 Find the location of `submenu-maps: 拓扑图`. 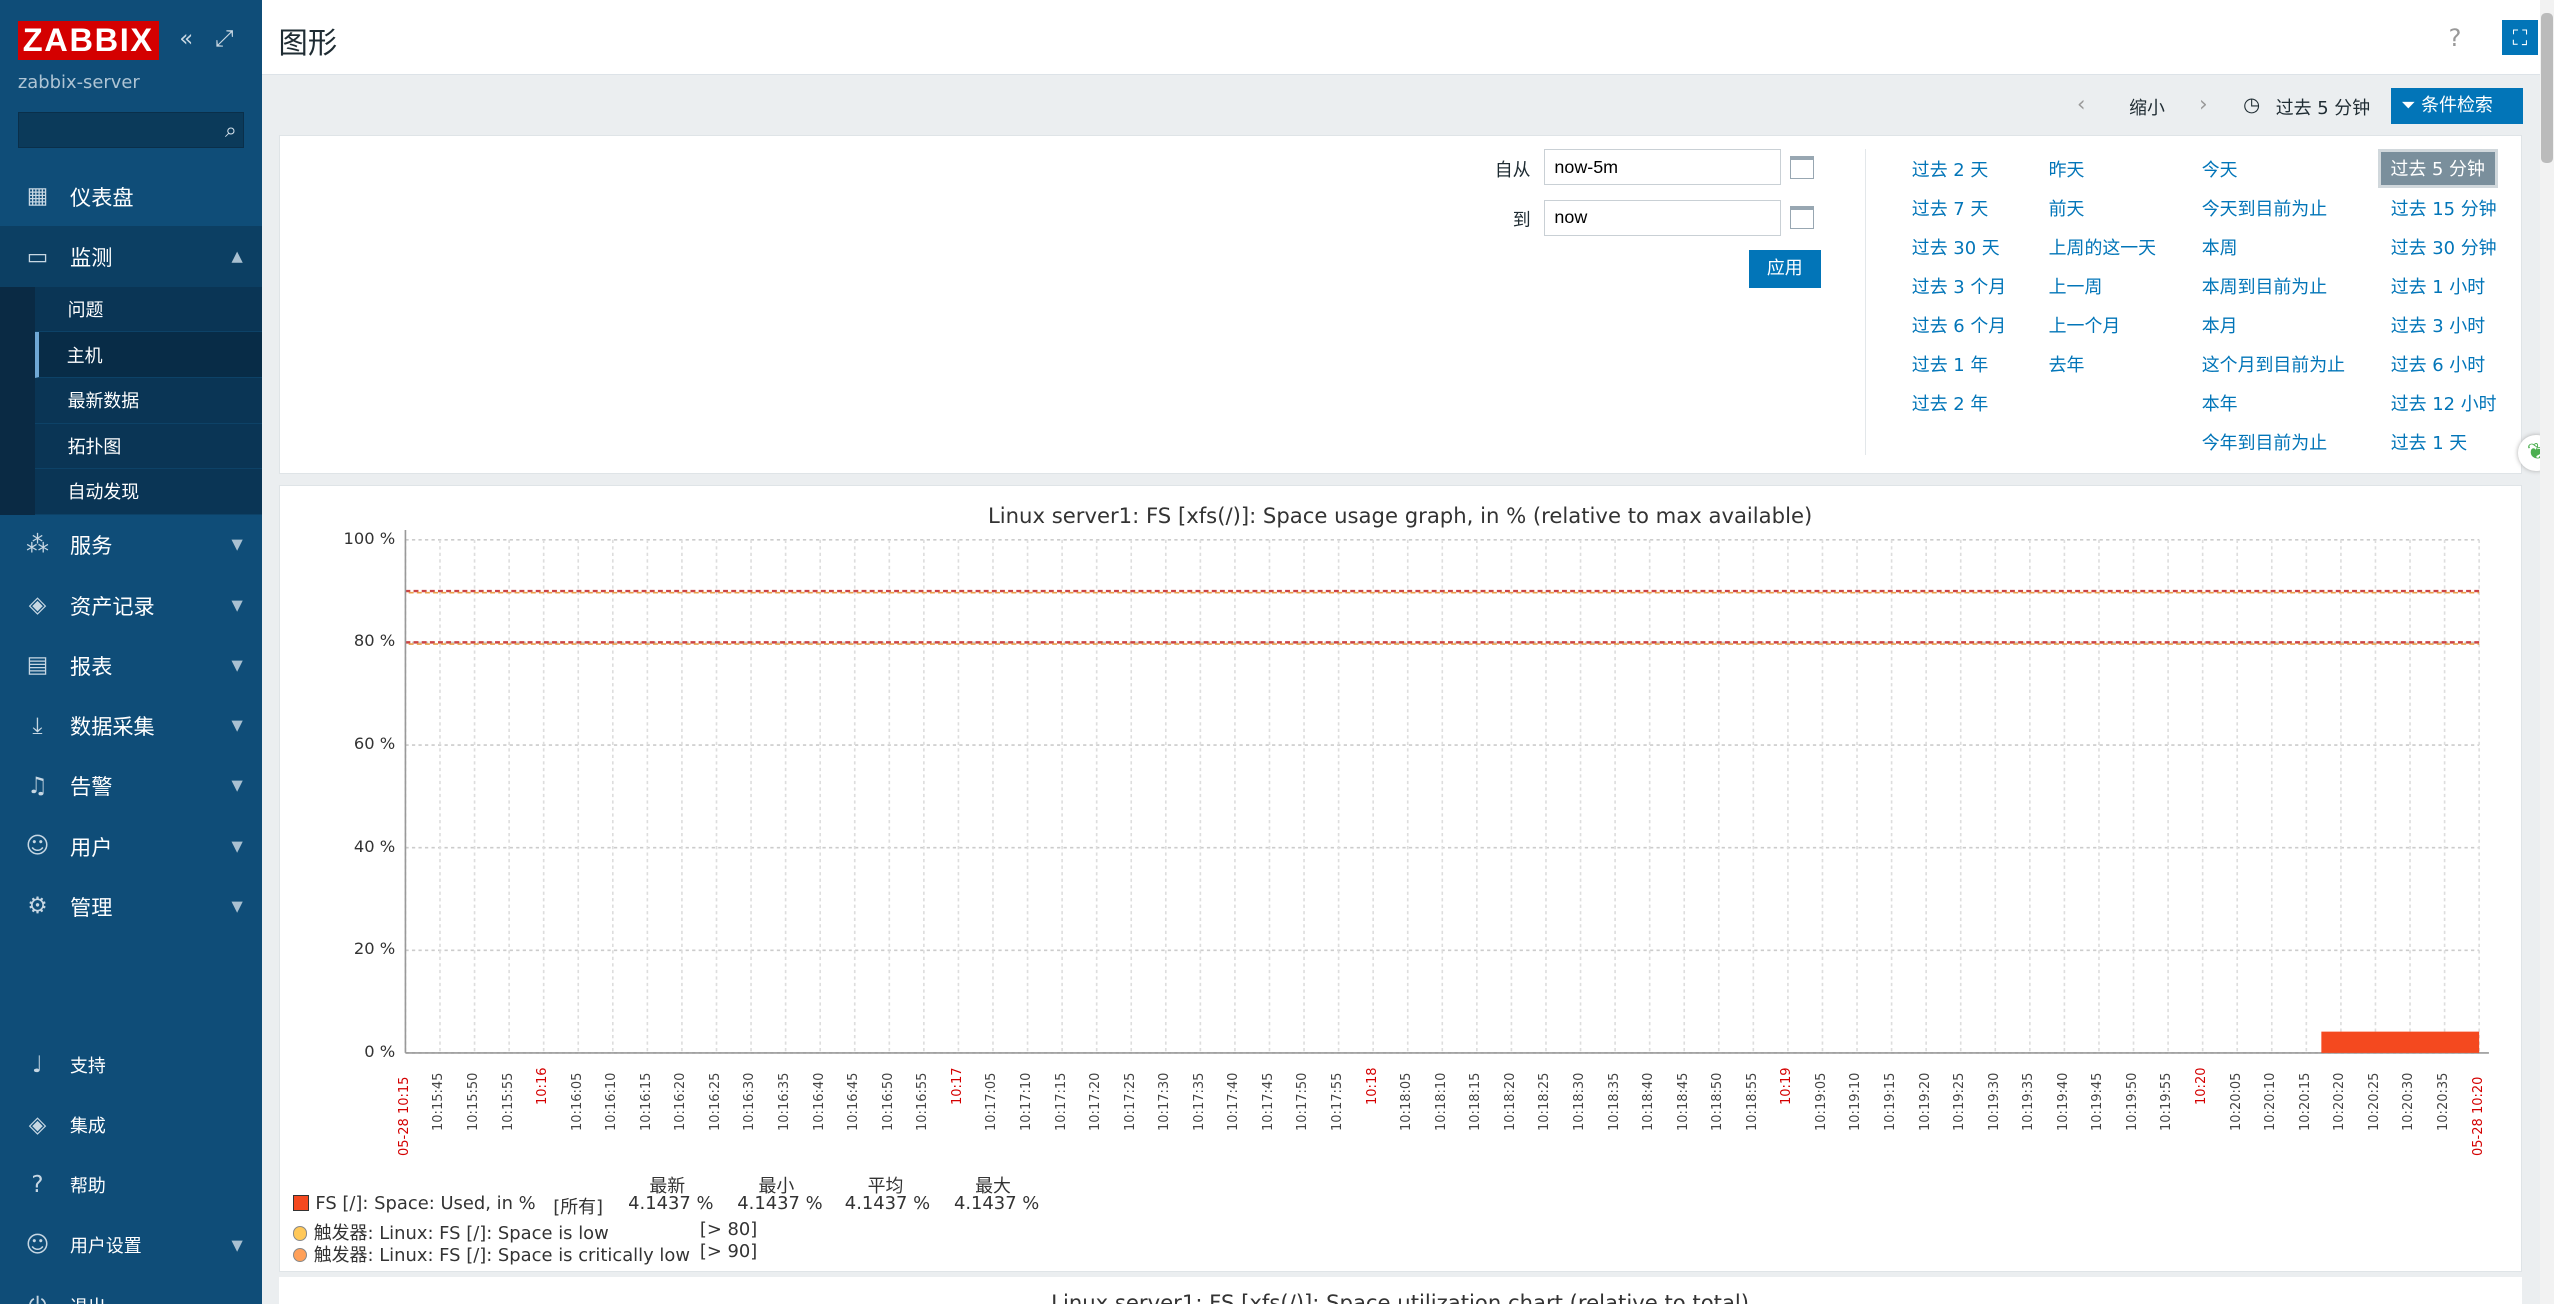

submenu-maps: 拓扑图 is located at coordinates (149, 447).